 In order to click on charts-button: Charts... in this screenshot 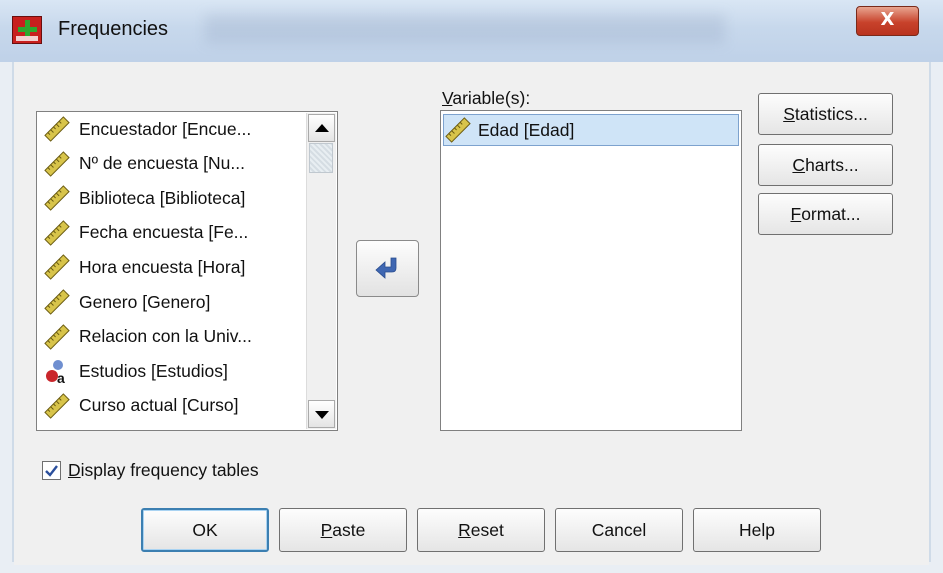, I will do `click(825, 165)`.